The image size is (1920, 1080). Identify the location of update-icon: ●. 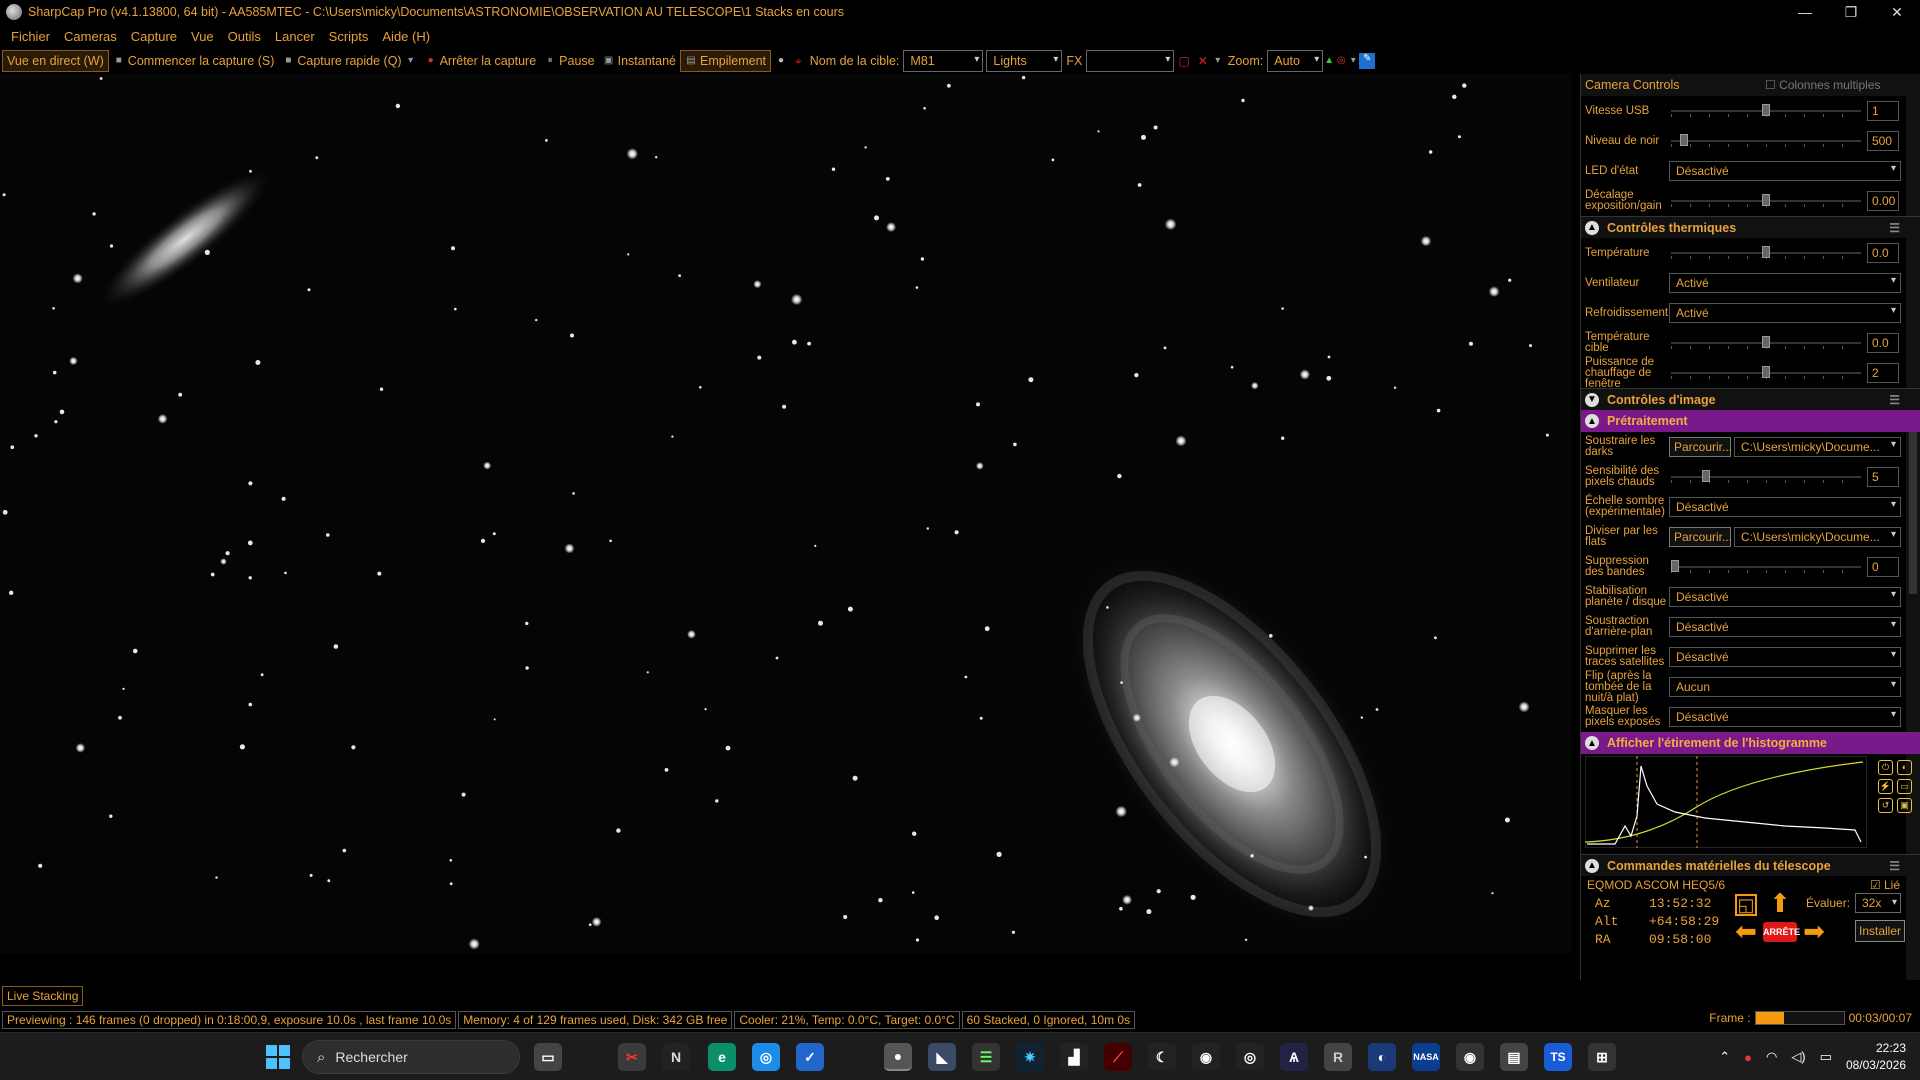
(1748, 1057).